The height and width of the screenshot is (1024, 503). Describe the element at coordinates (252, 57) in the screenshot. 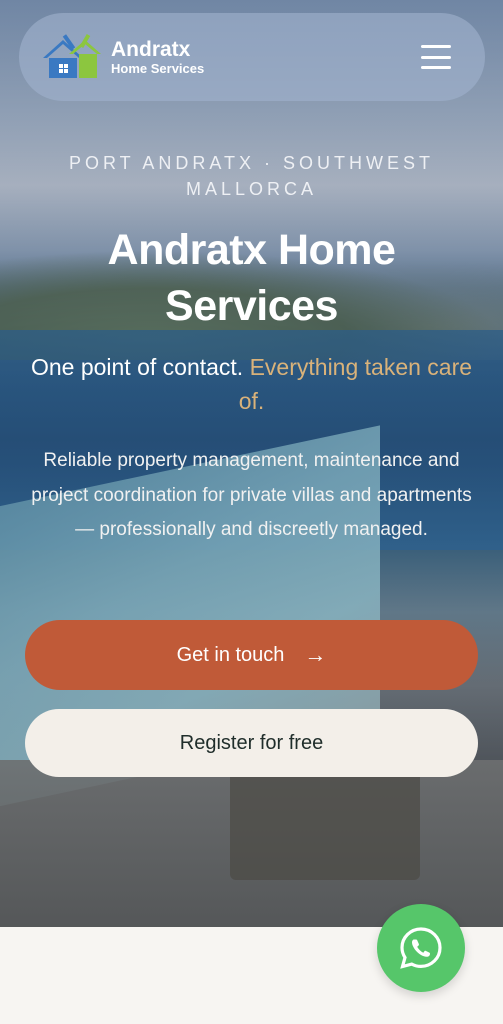

I see `navbar: Andratx Home Services` at that location.